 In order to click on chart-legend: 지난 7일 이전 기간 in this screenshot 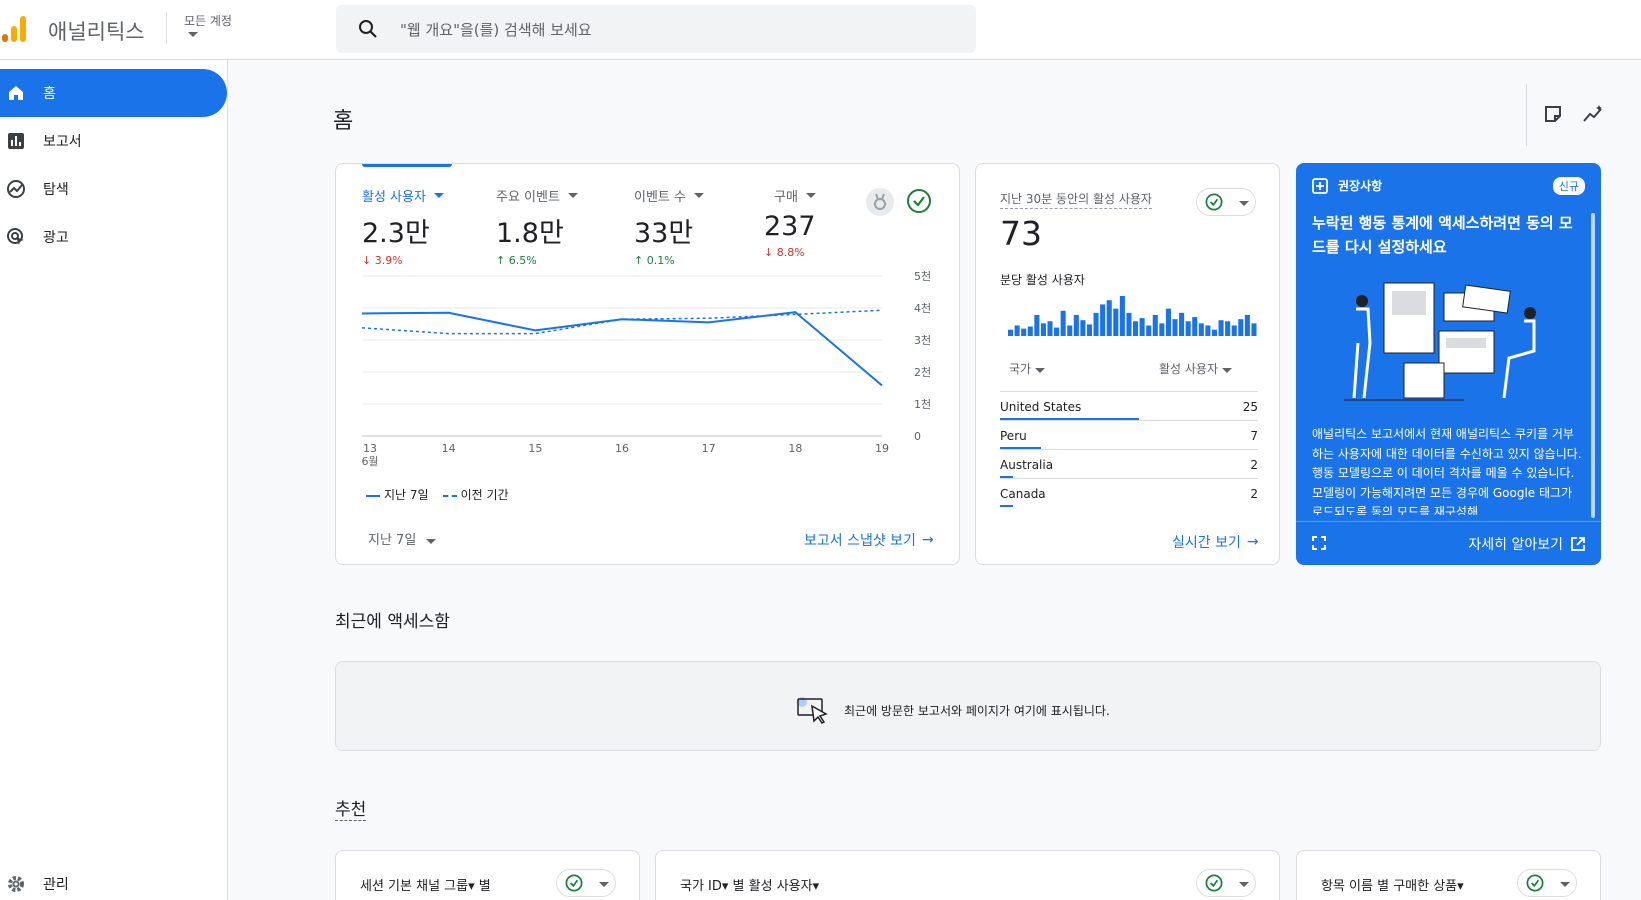, I will do `click(437, 494)`.